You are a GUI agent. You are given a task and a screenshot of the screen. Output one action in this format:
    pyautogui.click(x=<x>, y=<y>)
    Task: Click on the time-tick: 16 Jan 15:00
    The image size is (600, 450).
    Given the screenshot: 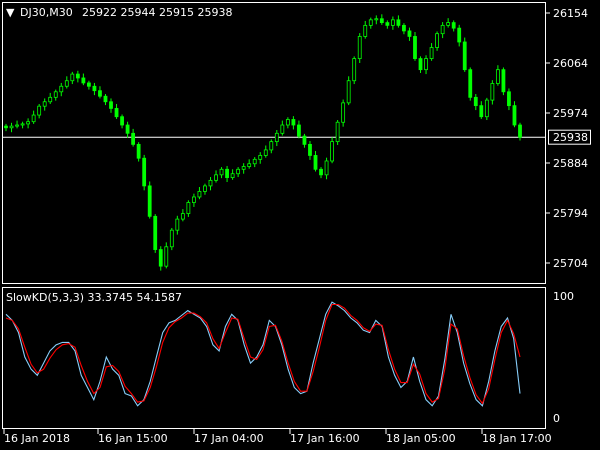 What is the action you would take?
    pyautogui.click(x=133, y=438)
    